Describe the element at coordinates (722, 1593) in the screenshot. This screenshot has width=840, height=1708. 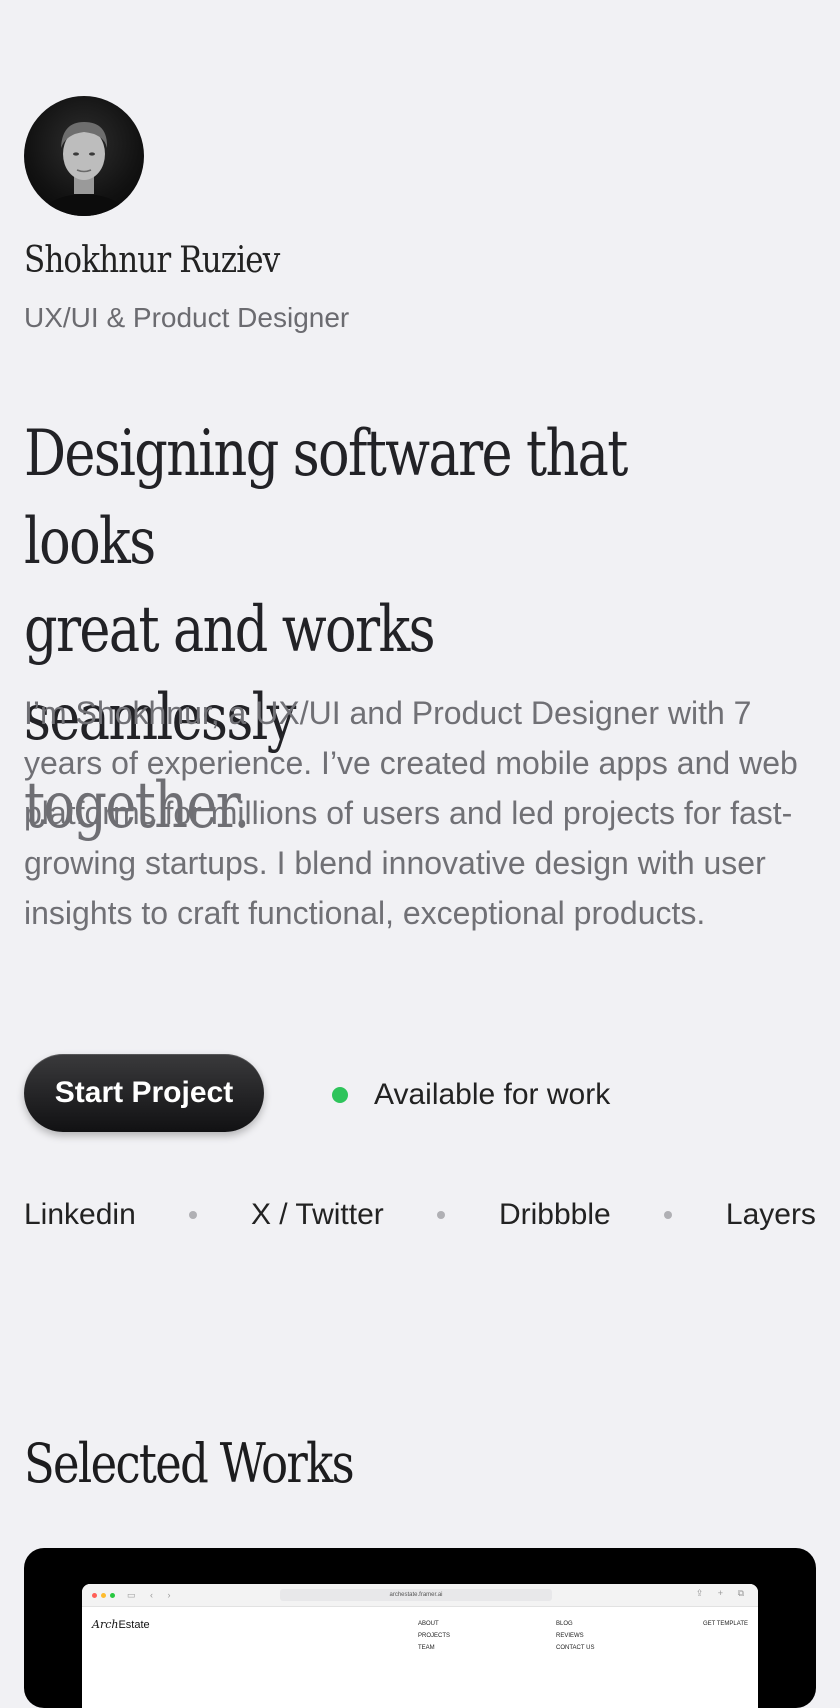
I see `browser-actions-icons: ⇪ + ⧉` at that location.